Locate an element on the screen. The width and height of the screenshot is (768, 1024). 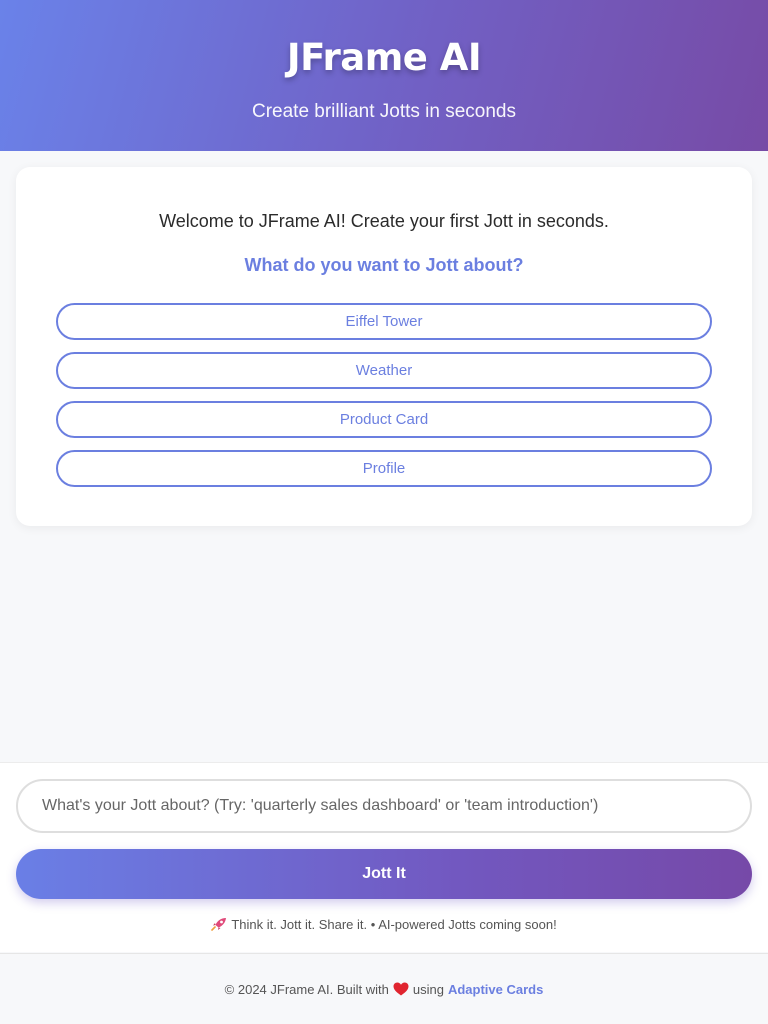
app-title: JFrame AI is located at coordinates (384, 57).